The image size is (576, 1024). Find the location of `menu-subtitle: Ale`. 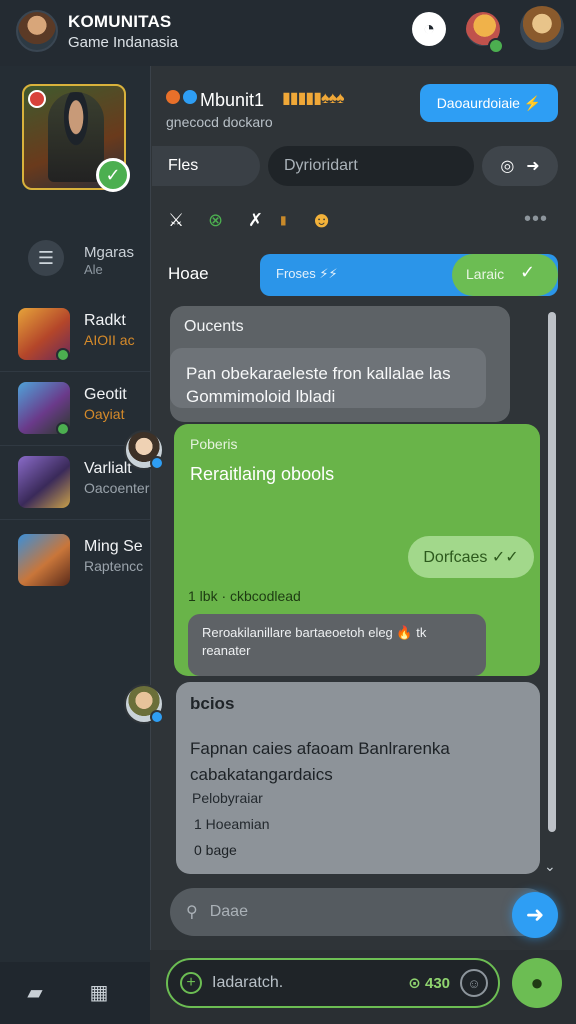

menu-subtitle: Ale is located at coordinates (93, 269).